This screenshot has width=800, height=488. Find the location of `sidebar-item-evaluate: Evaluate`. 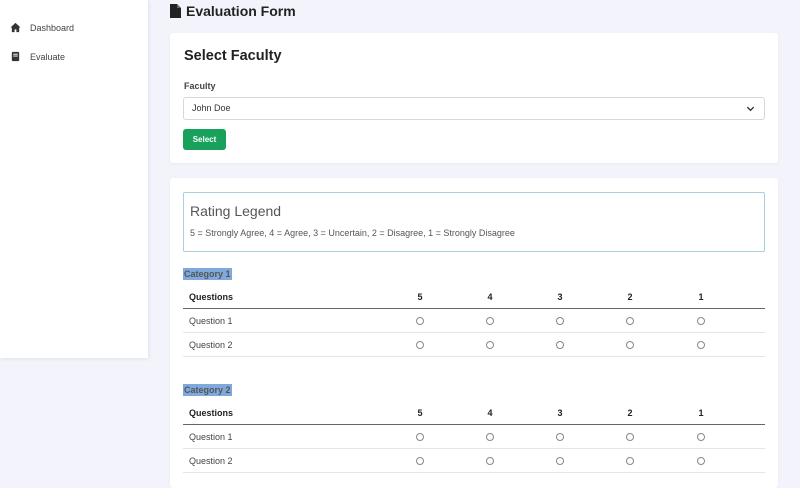

sidebar-item-evaluate: Evaluate is located at coordinates (37, 56).